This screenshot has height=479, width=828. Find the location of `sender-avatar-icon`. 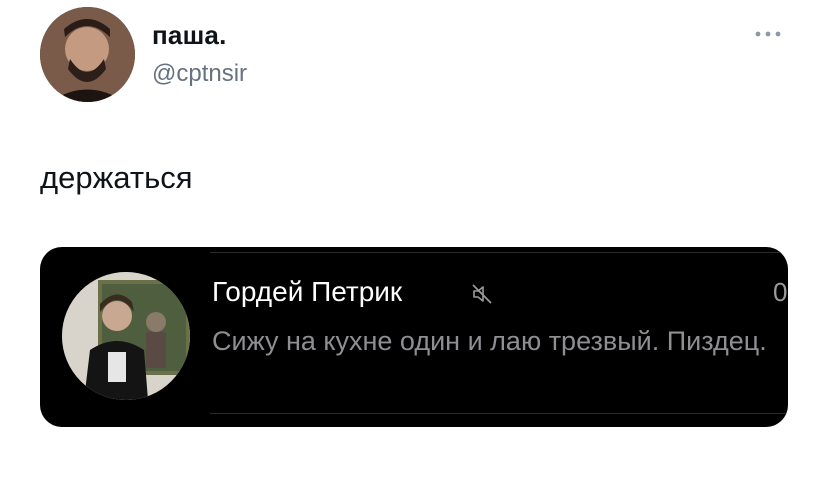

sender-avatar-icon is located at coordinates (126, 336).